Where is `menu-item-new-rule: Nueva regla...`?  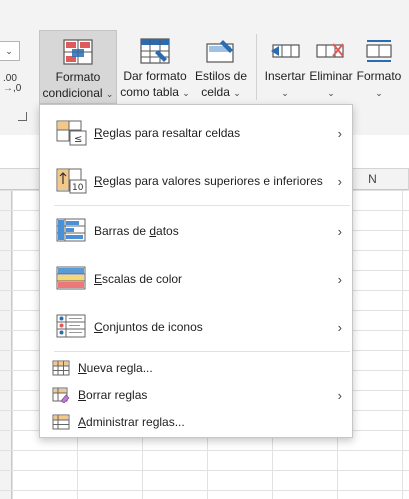
menu-item-new-rule: Nueva regla... is located at coordinates (196, 368).